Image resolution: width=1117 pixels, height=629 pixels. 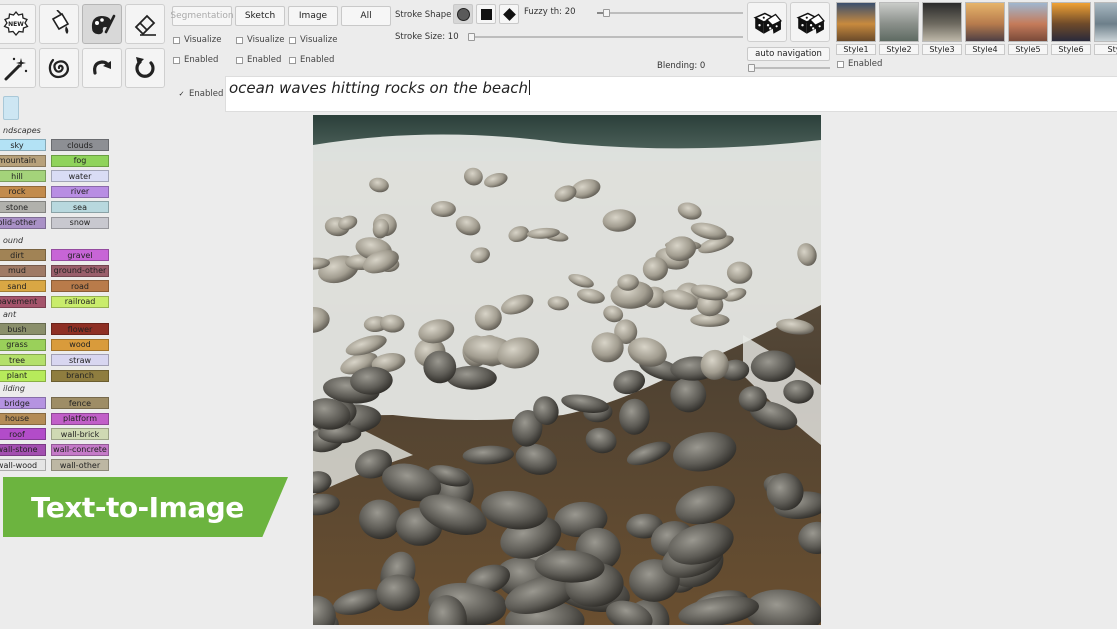 I want to click on color-palette-swatch, so click(x=11, y=108).